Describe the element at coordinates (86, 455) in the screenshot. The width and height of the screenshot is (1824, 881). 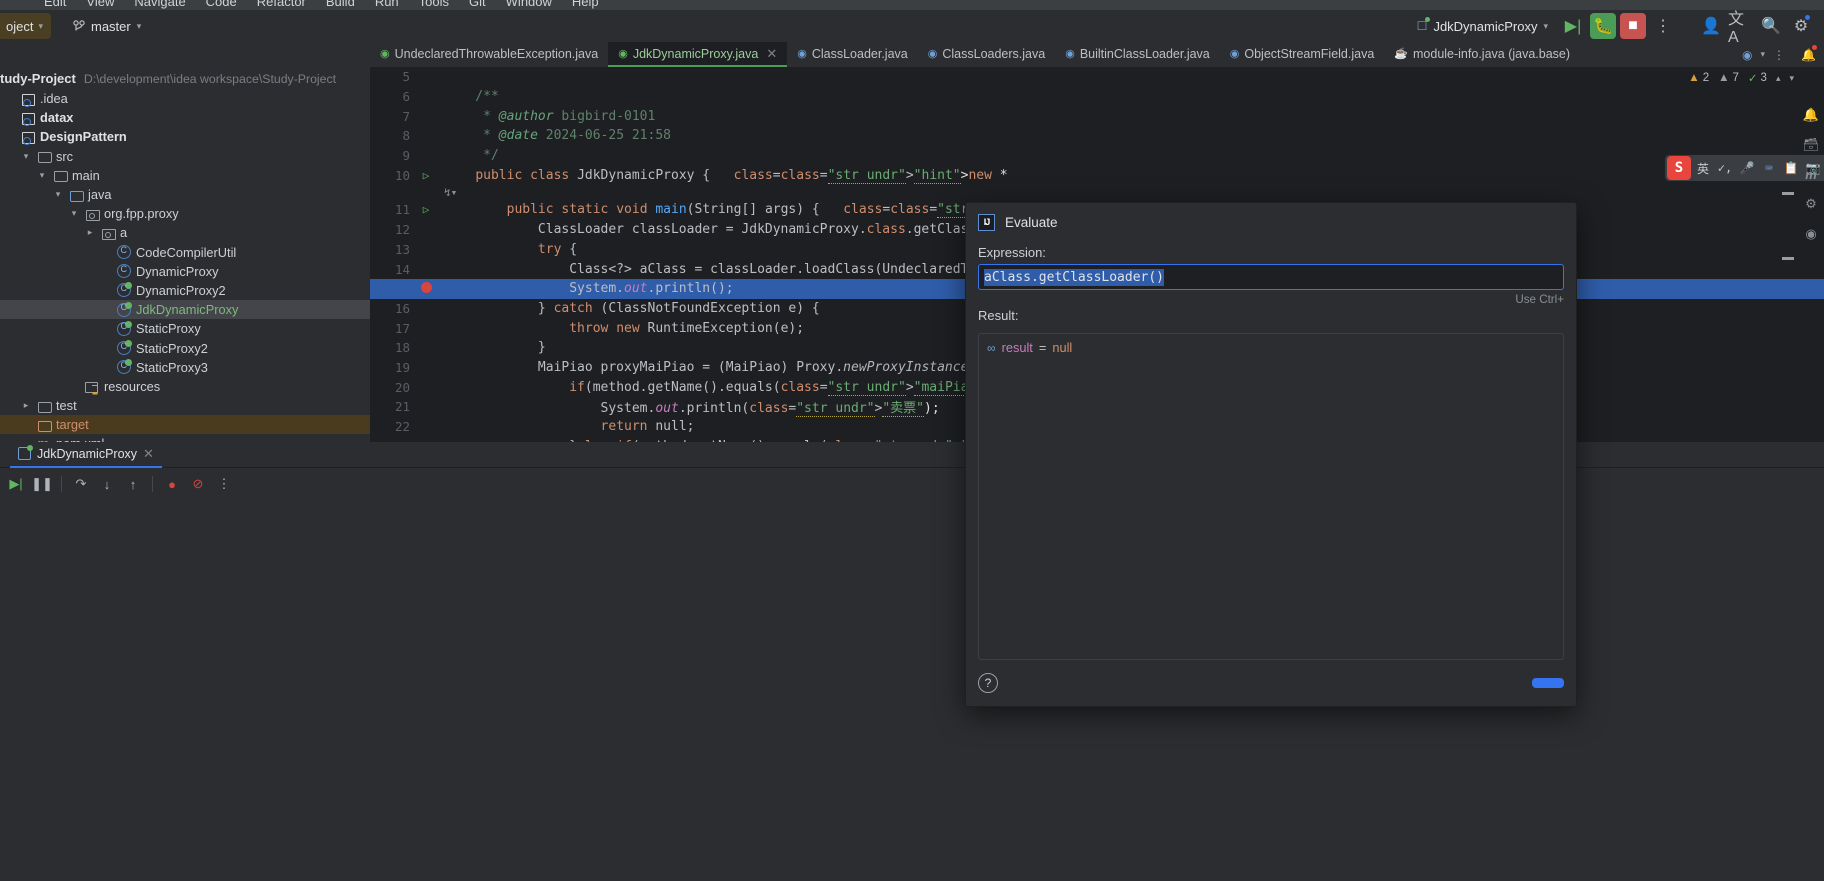
I see `debug-session-tab: JdkDynamicProxy ✕` at that location.